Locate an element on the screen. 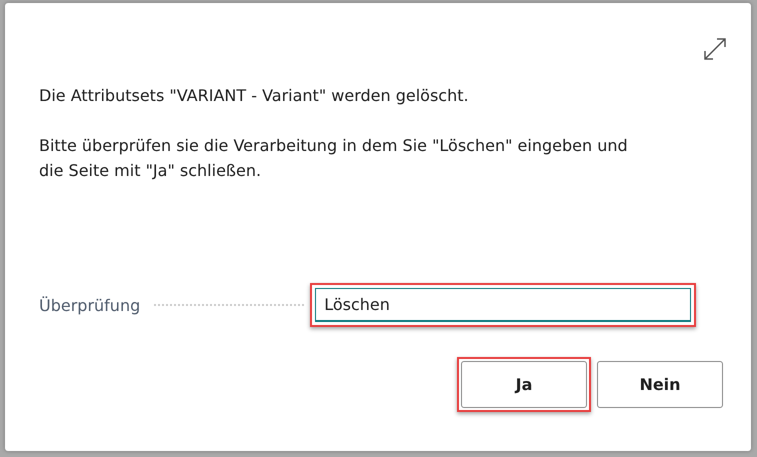 The height and width of the screenshot is (457, 757). message-text: Die Attributsets "VARIANT - Variant" werden gelöscht. is located at coordinates (254, 96).